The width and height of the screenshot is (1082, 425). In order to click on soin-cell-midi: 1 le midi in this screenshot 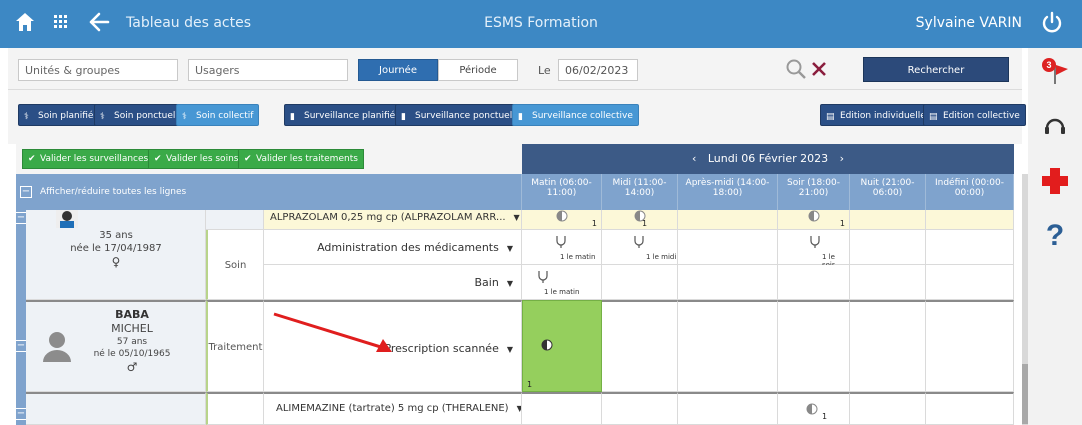, I will do `click(640, 247)`.